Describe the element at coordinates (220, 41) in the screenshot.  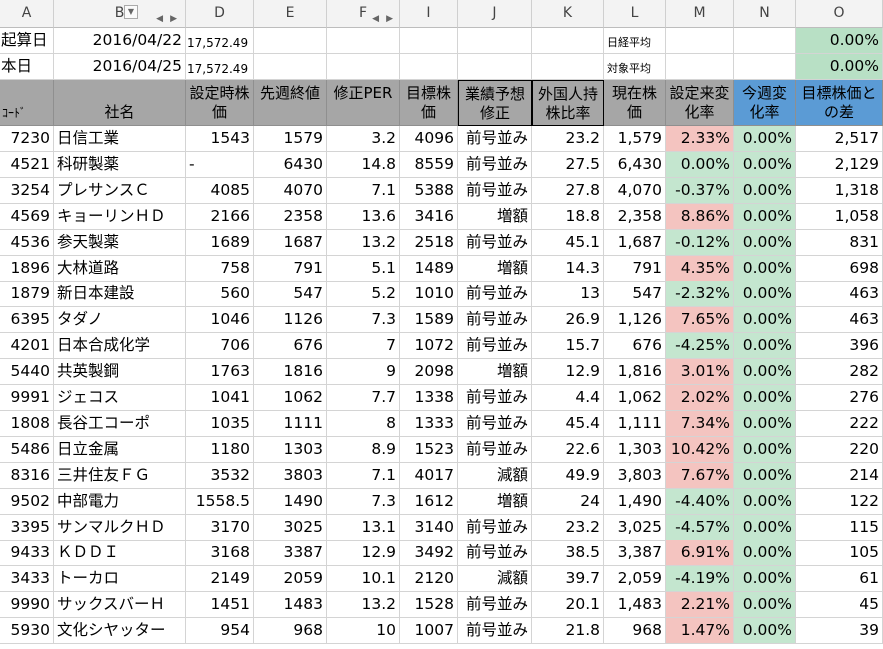
I see `start-index-value: 17,572.49` at that location.